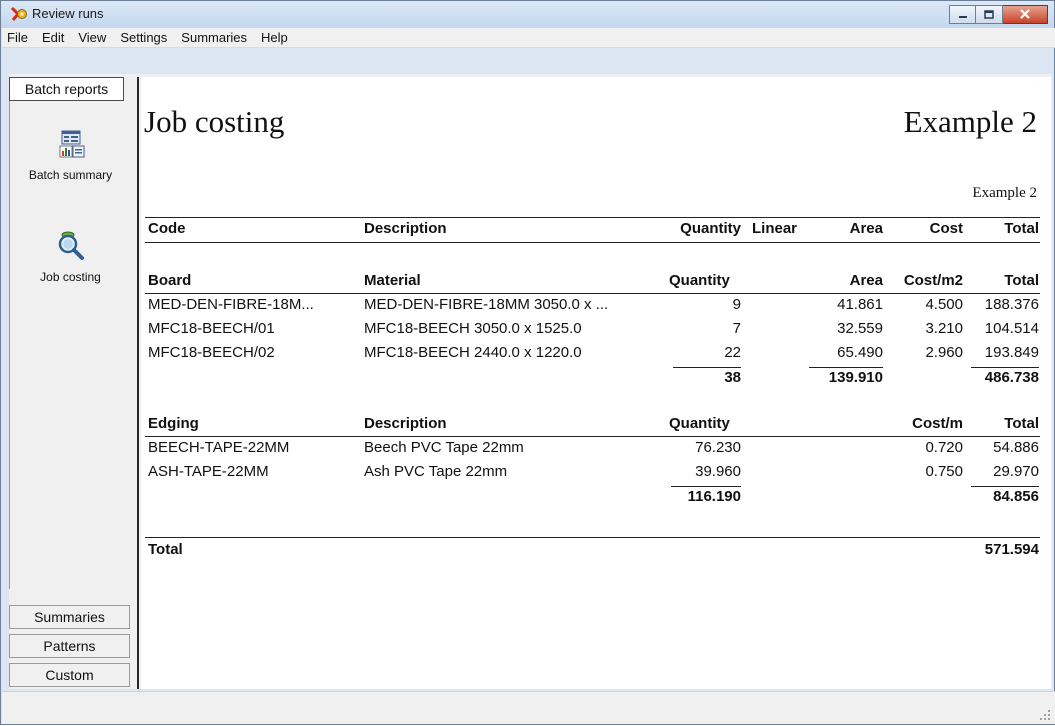 The image size is (1055, 726). Describe the element at coordinates (944, 328) in the screenshot. I see `board-cost: 3.210` at that location.